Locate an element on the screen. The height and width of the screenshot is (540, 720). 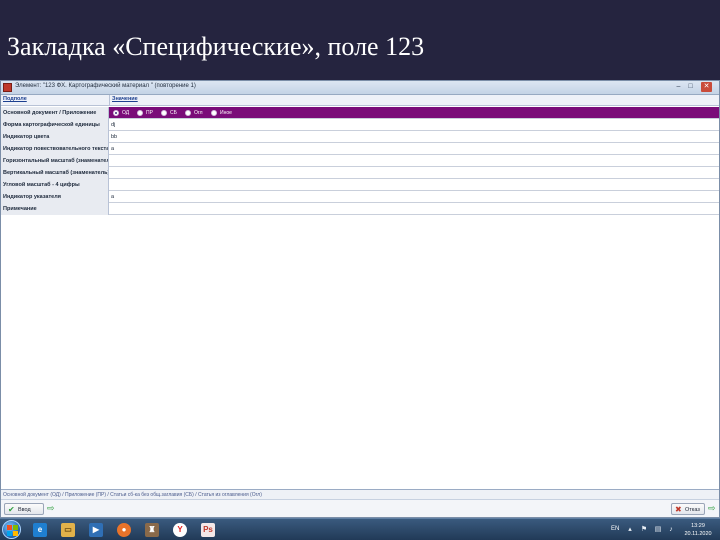
slide-title: Закладка «Специфические», поле 123 is located at coordinates (216, 46).